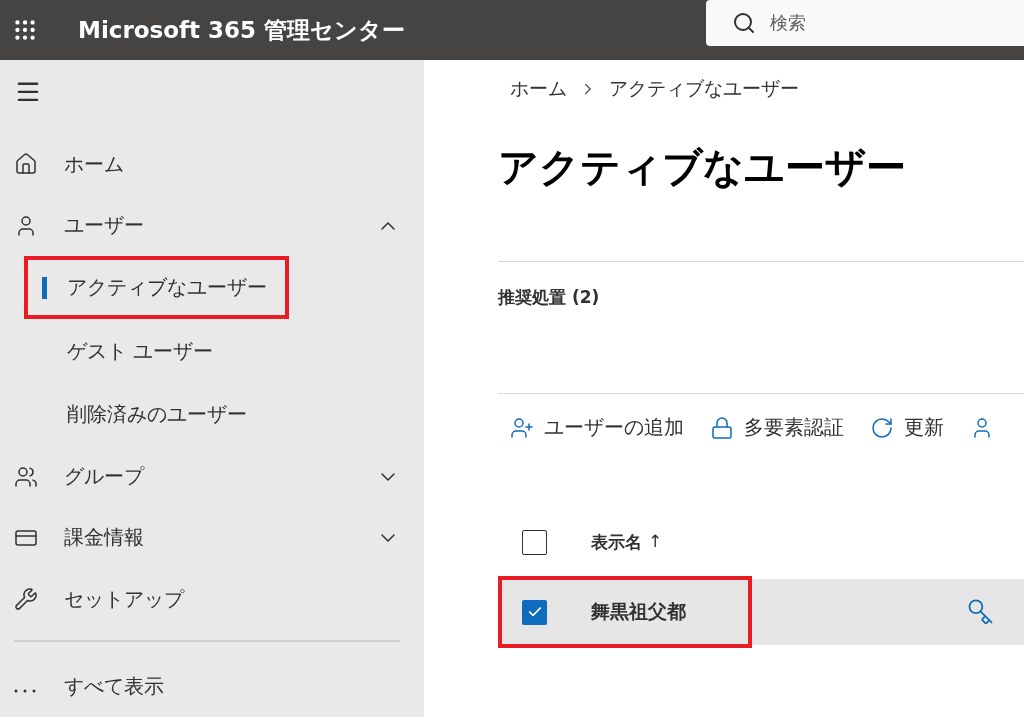 The width and height of the screenshot is (1024, 717). Describe the element at coordinates (207, 477) in the screenshot. I see `nav-item: グループ` at that location.